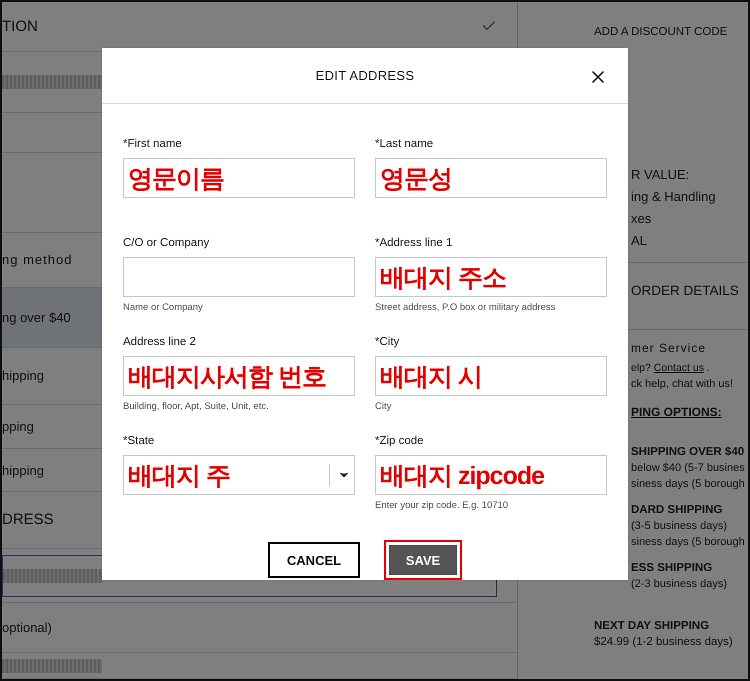  What do you see at coordinates (166, 243) in the screenshot?
I see `field-label: C/O or Company` at bounding box center [166, 243].